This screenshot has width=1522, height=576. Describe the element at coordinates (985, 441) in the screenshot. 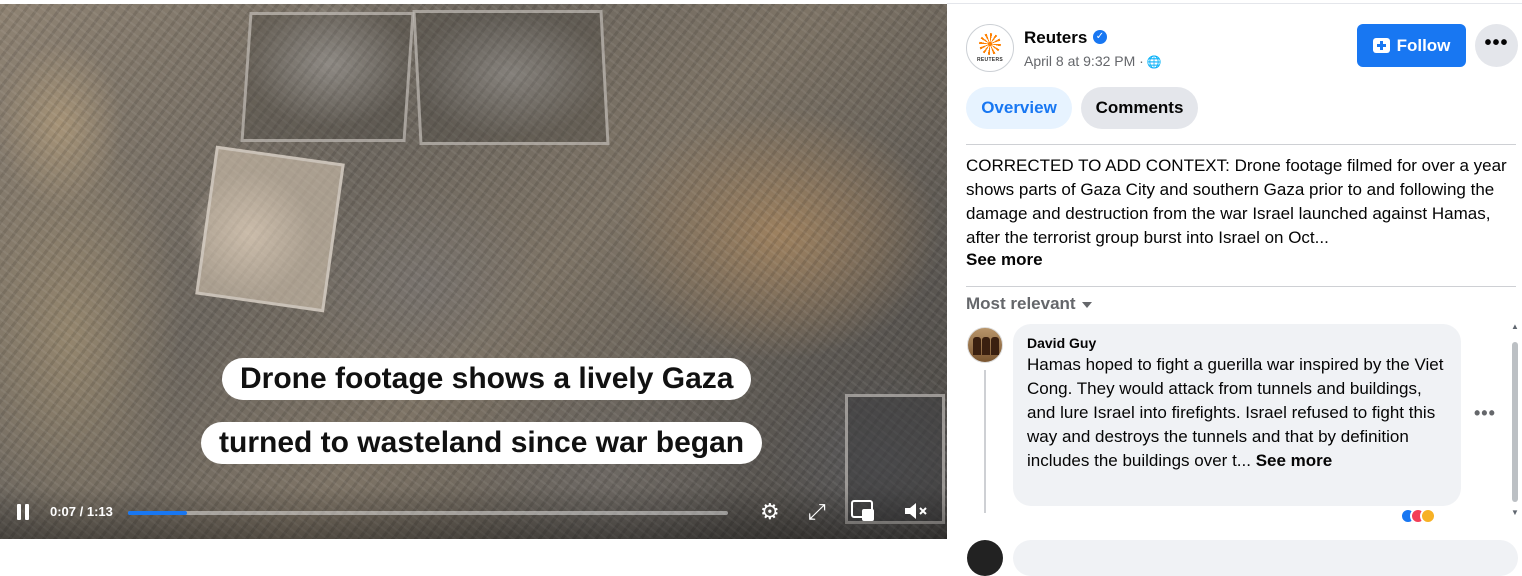

I see `thread-line` at that location.